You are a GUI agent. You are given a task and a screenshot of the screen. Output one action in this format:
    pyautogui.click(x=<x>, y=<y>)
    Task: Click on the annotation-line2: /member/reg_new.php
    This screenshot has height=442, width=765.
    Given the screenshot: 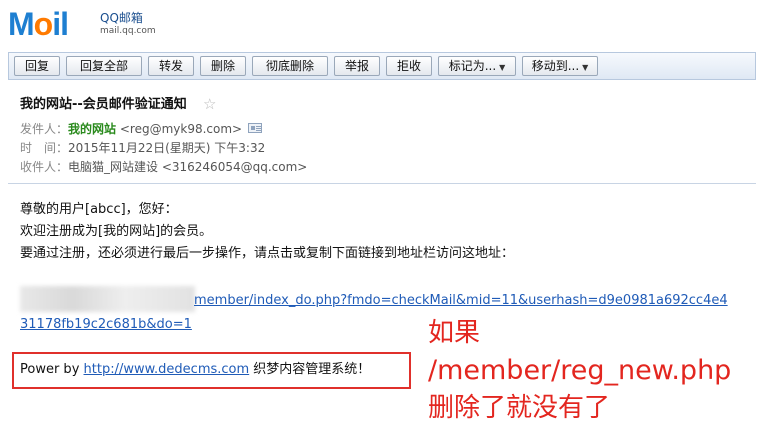 What is the action you would take?
    pyautogui.click(x=580, y=370)
    